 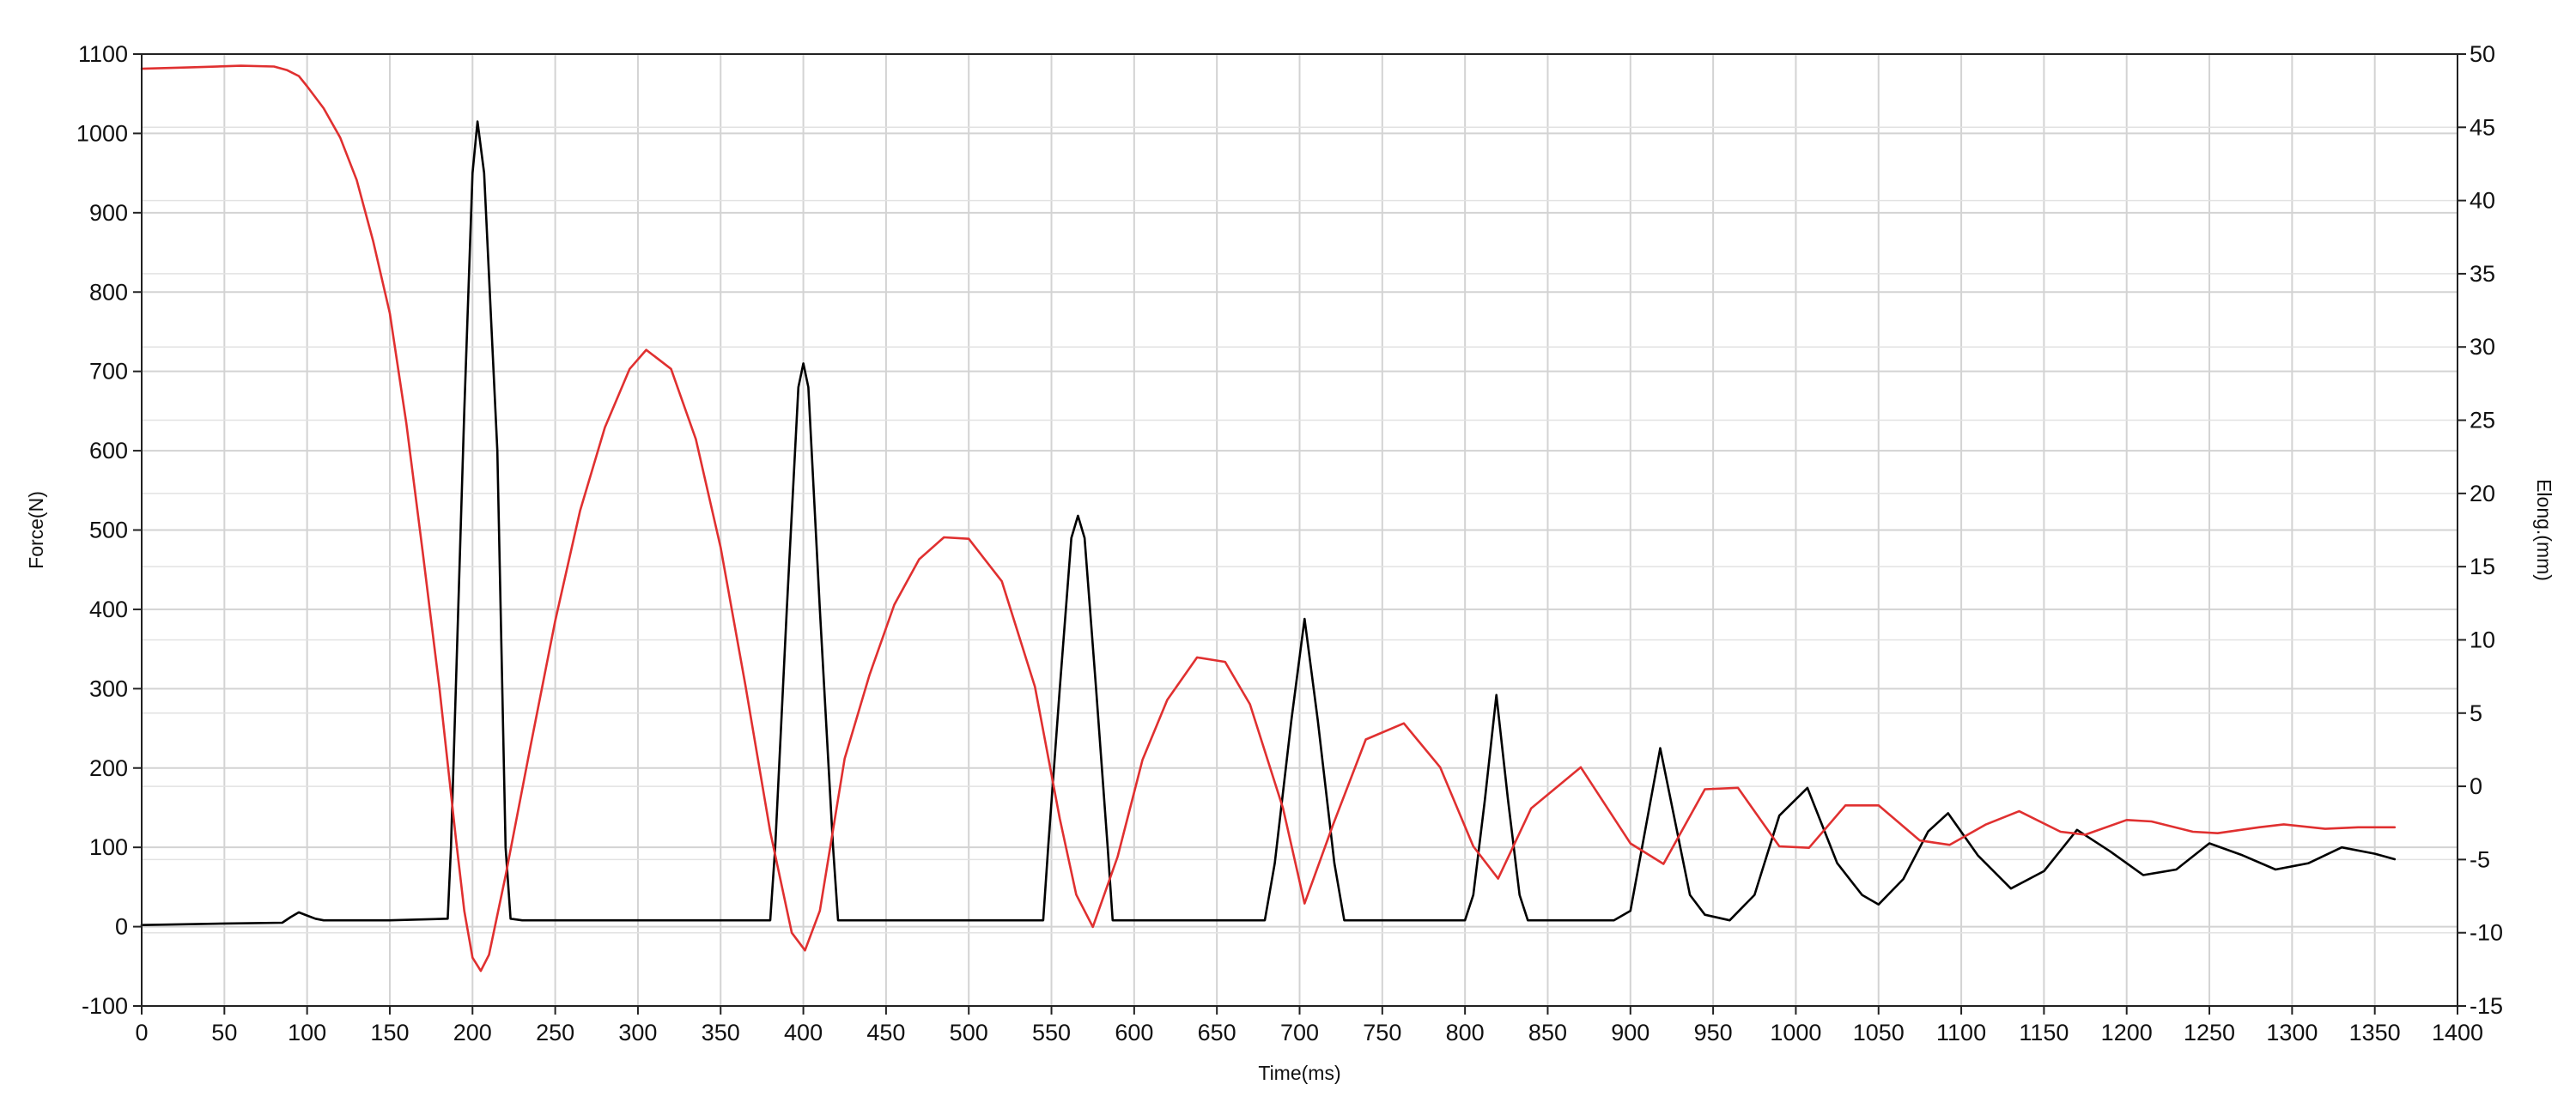 What do you see at coordinates (721, 1032) in the screenshot?
I see `x-tick-label: 350` at bounding box center [721, 1032].